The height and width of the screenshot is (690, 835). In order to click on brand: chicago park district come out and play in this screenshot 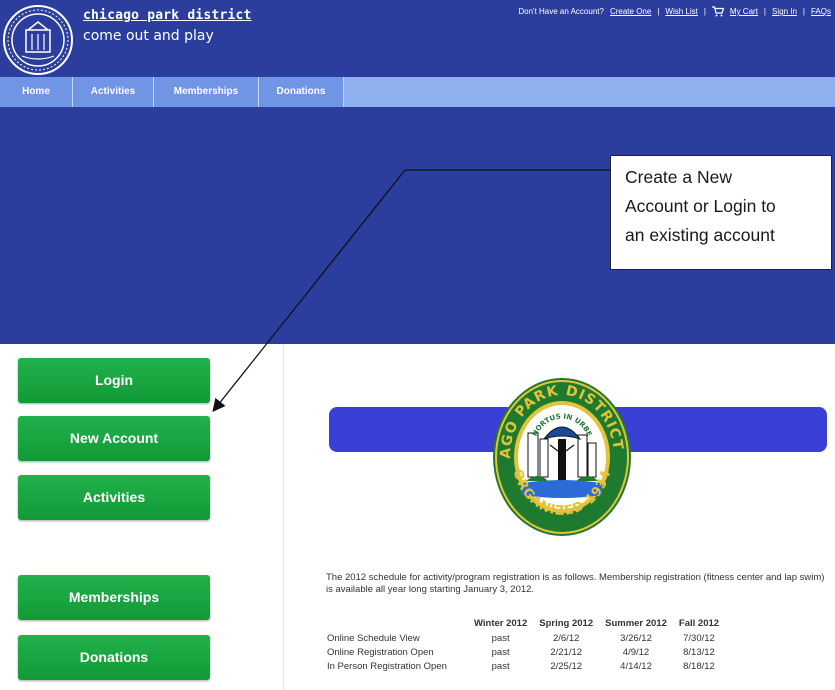, I will do `click(167, 26)`.